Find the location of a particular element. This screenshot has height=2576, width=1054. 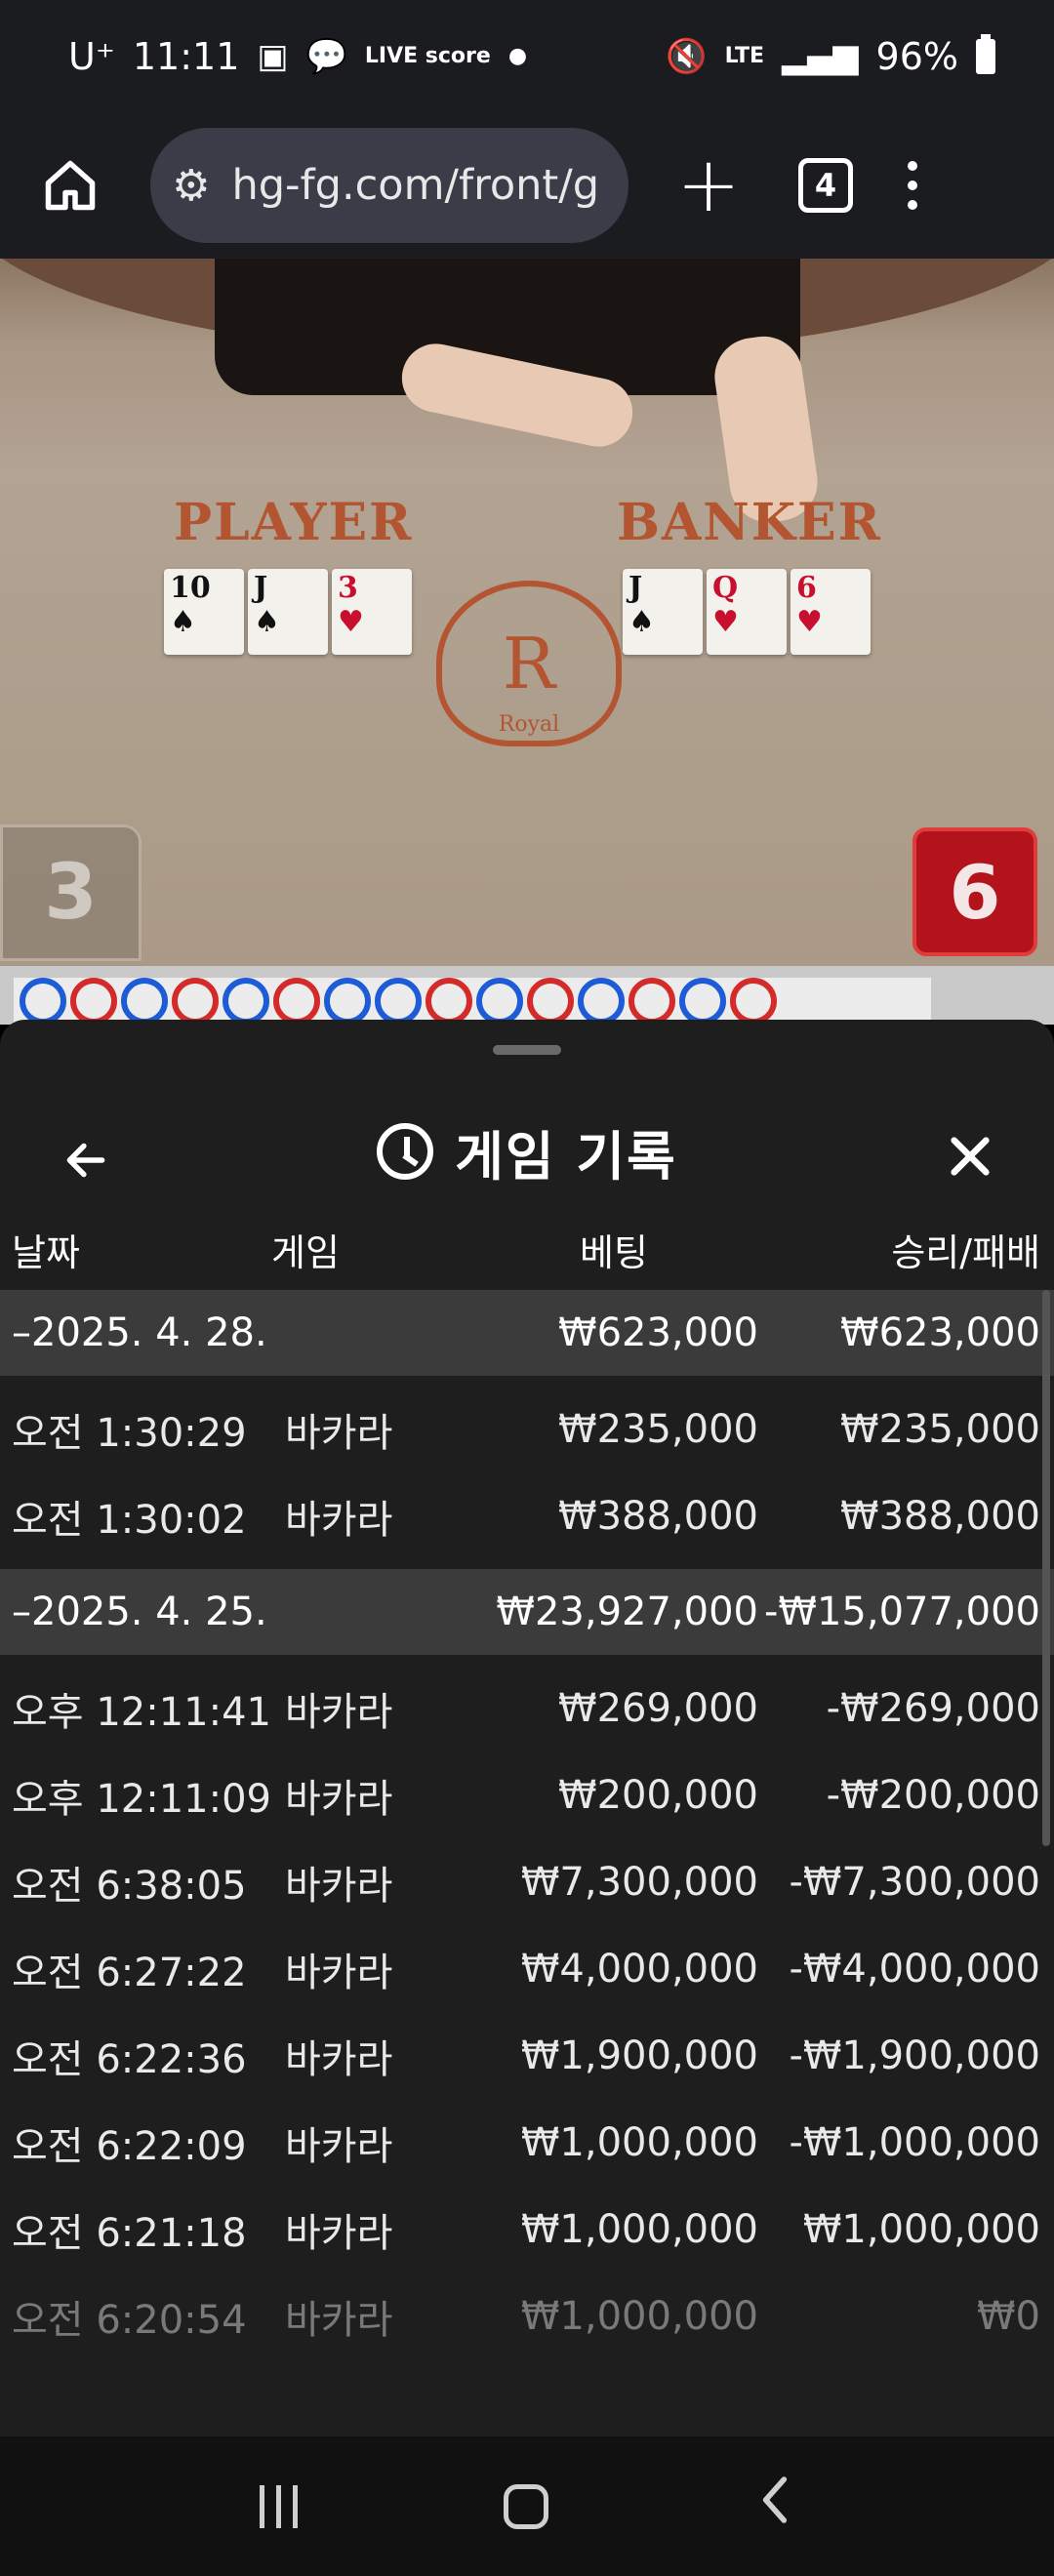

tab-switcher-button: 4 is located at coordinates (825, 185).